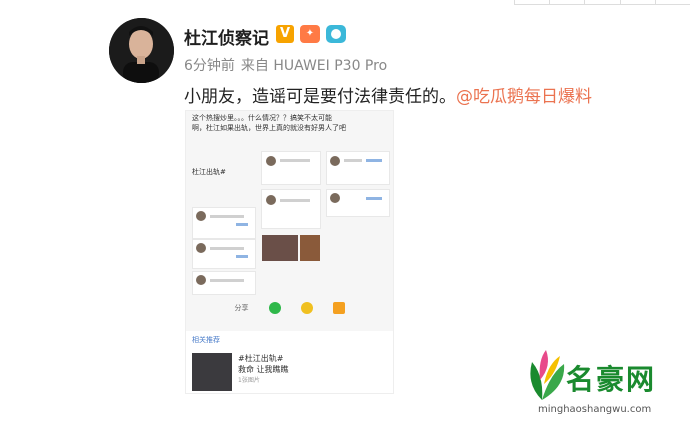 This screenshot has width=690, height=422. Describe the element at coordinates (206, 340) in the screenshot. I see `related-title: 相关推荐` at that location.